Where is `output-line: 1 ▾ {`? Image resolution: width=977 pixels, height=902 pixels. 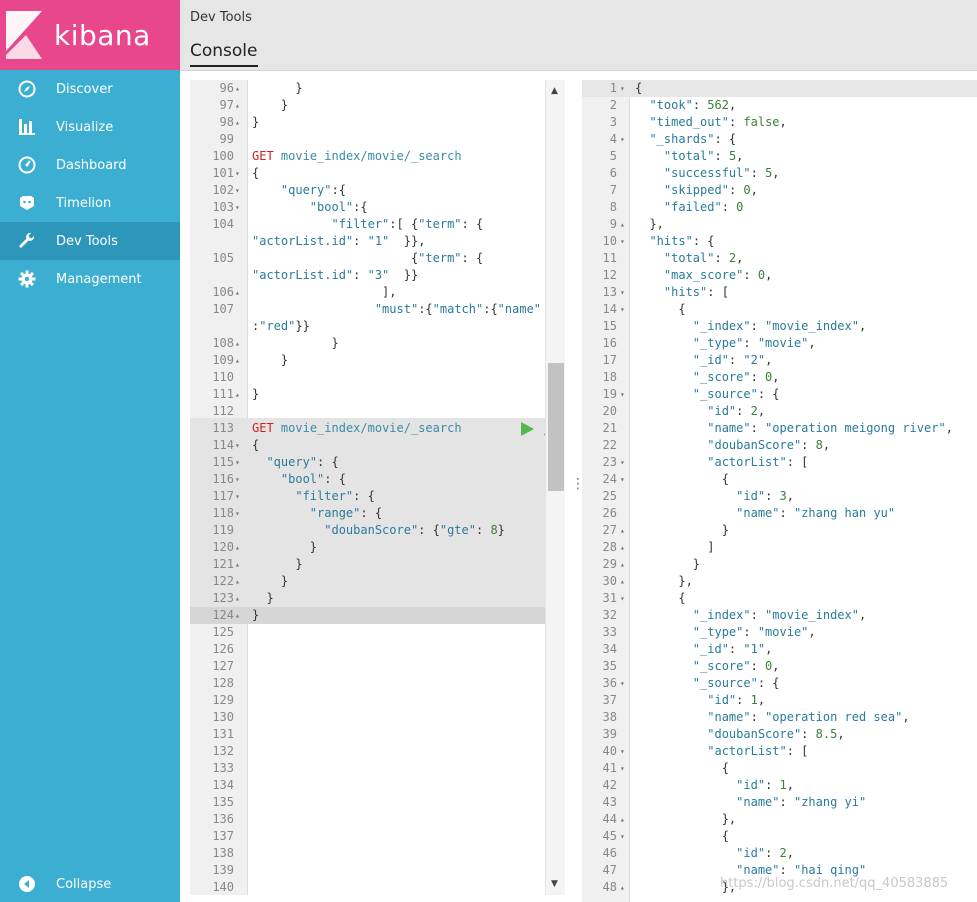
output-line: 1 ▾ { is located at coordinates (779, 88).